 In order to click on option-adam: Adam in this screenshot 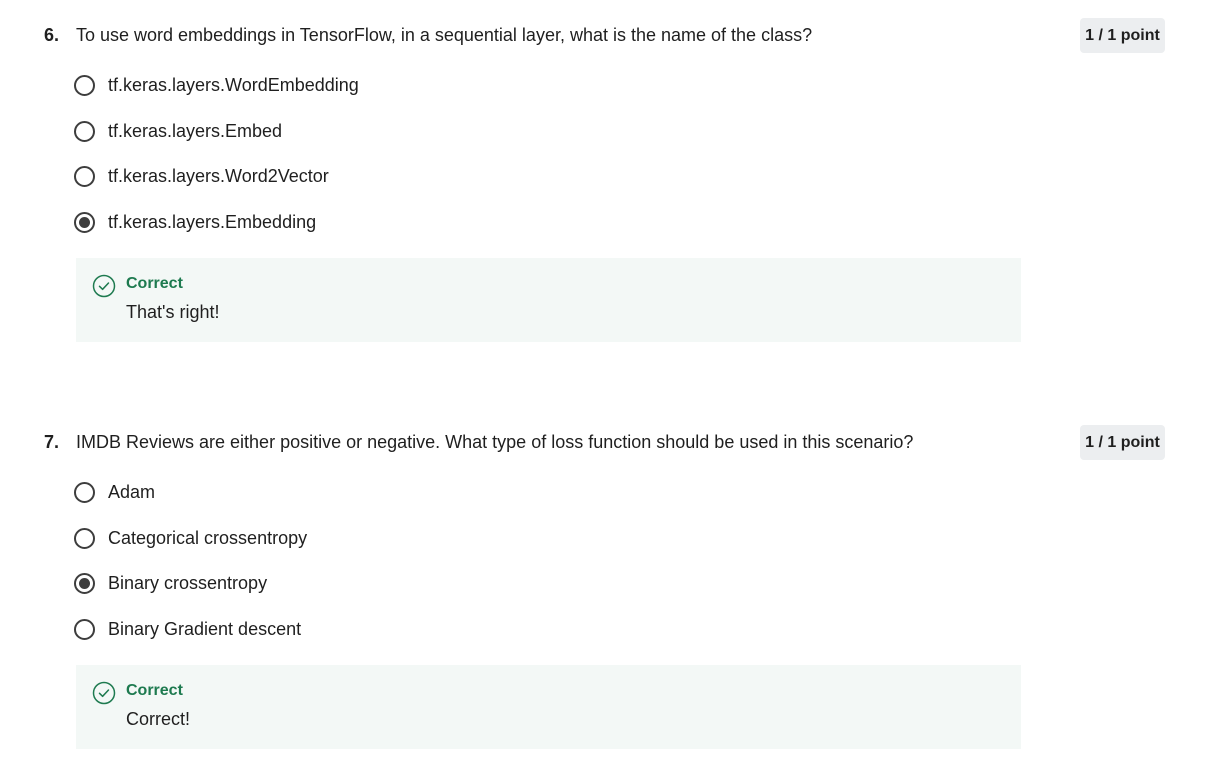, I will do `click(190, 493)`.